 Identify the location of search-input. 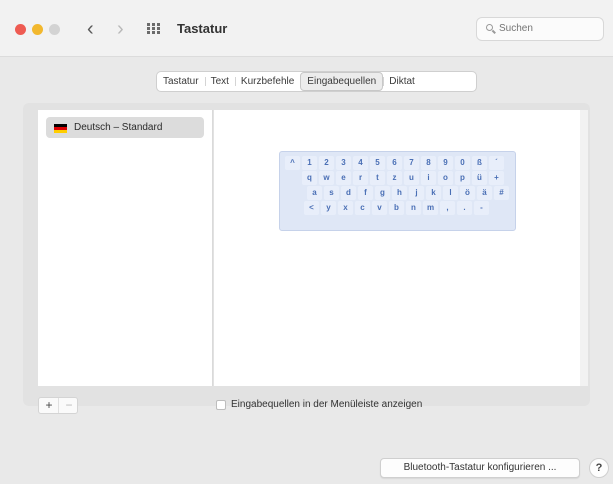
(547, 28).